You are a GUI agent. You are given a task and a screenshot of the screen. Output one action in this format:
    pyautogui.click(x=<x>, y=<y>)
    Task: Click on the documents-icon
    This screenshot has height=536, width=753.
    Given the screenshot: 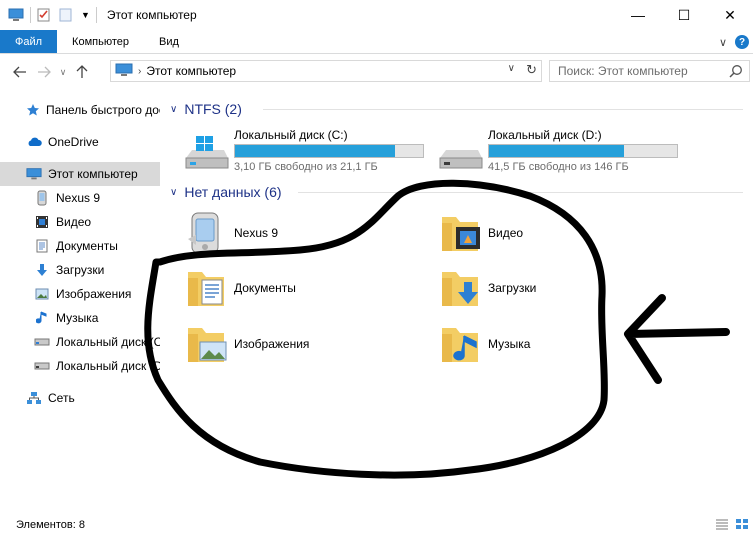 What is the action you would take?
    pyautogui.click(x=42, y=246)
    